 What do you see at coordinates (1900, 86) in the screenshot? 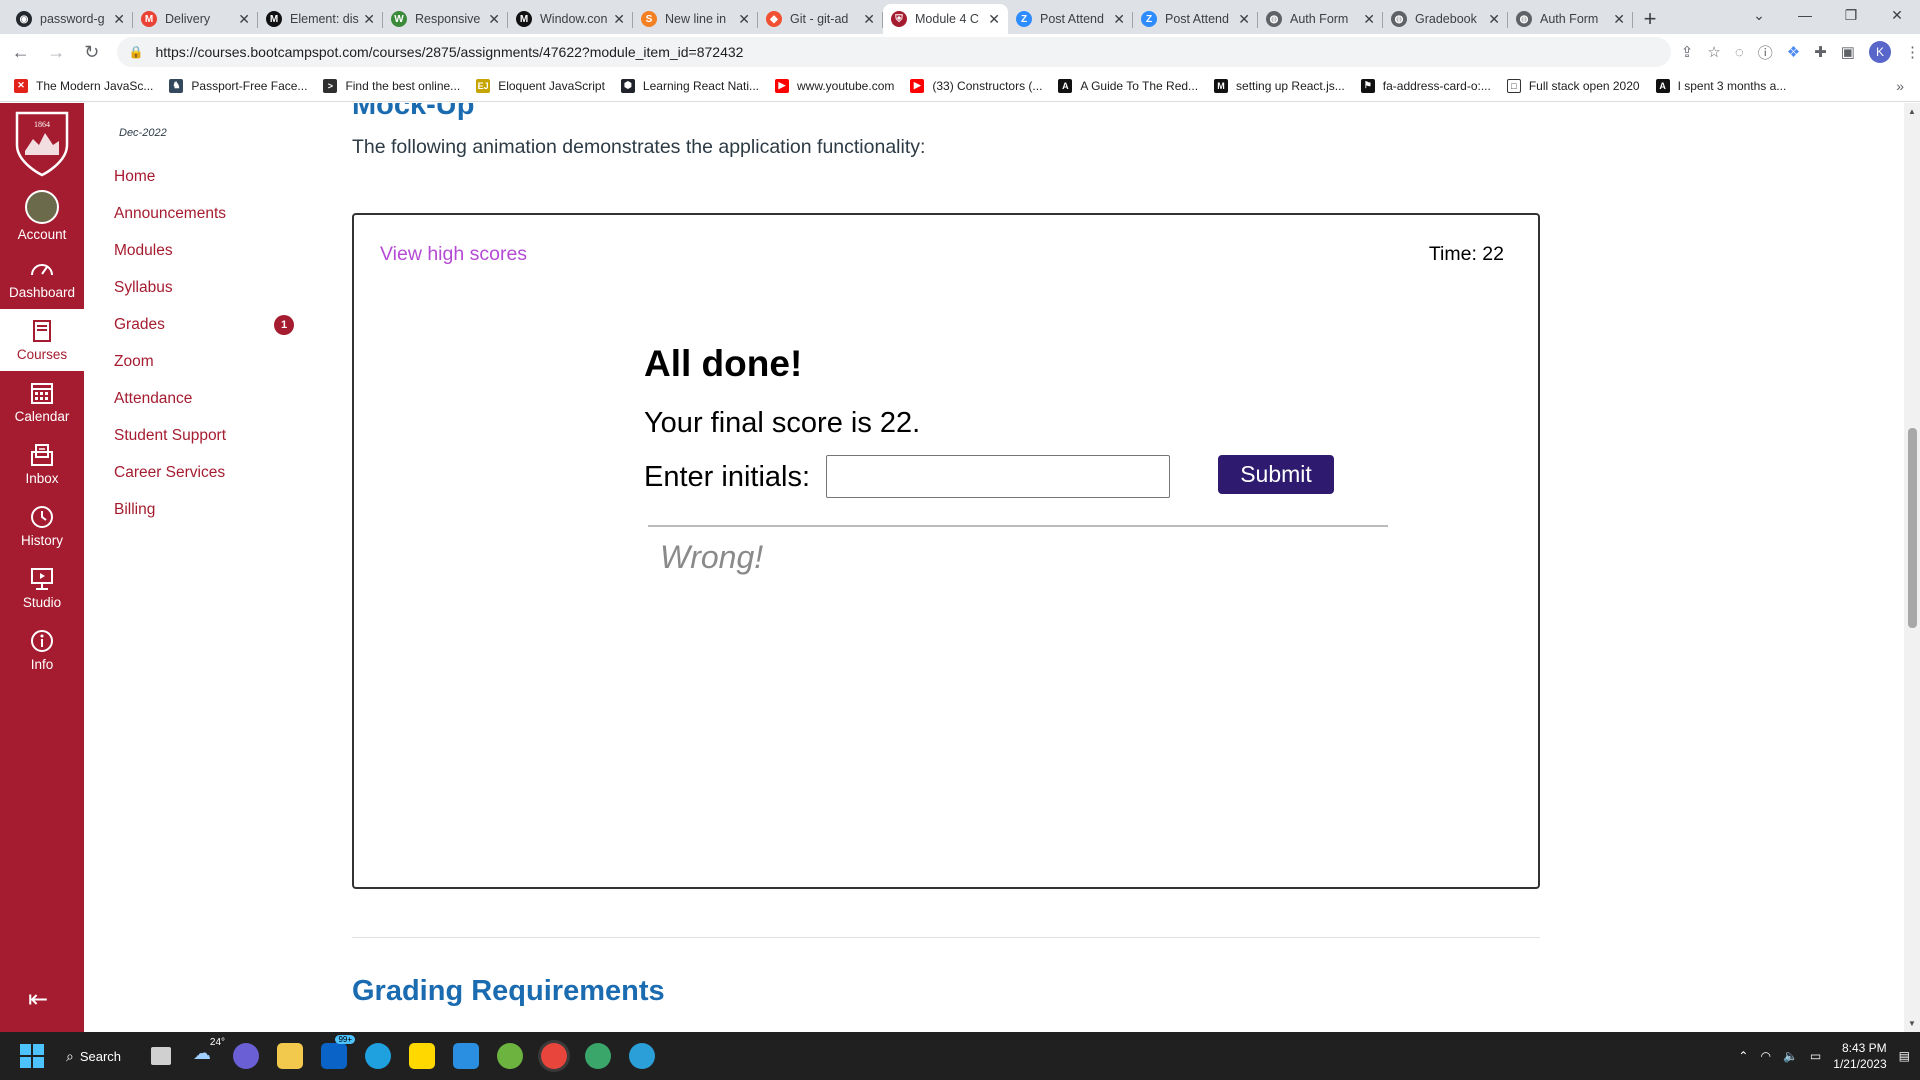
I see `bookmarks-overflow: »` at bounding box center [1900, 86].